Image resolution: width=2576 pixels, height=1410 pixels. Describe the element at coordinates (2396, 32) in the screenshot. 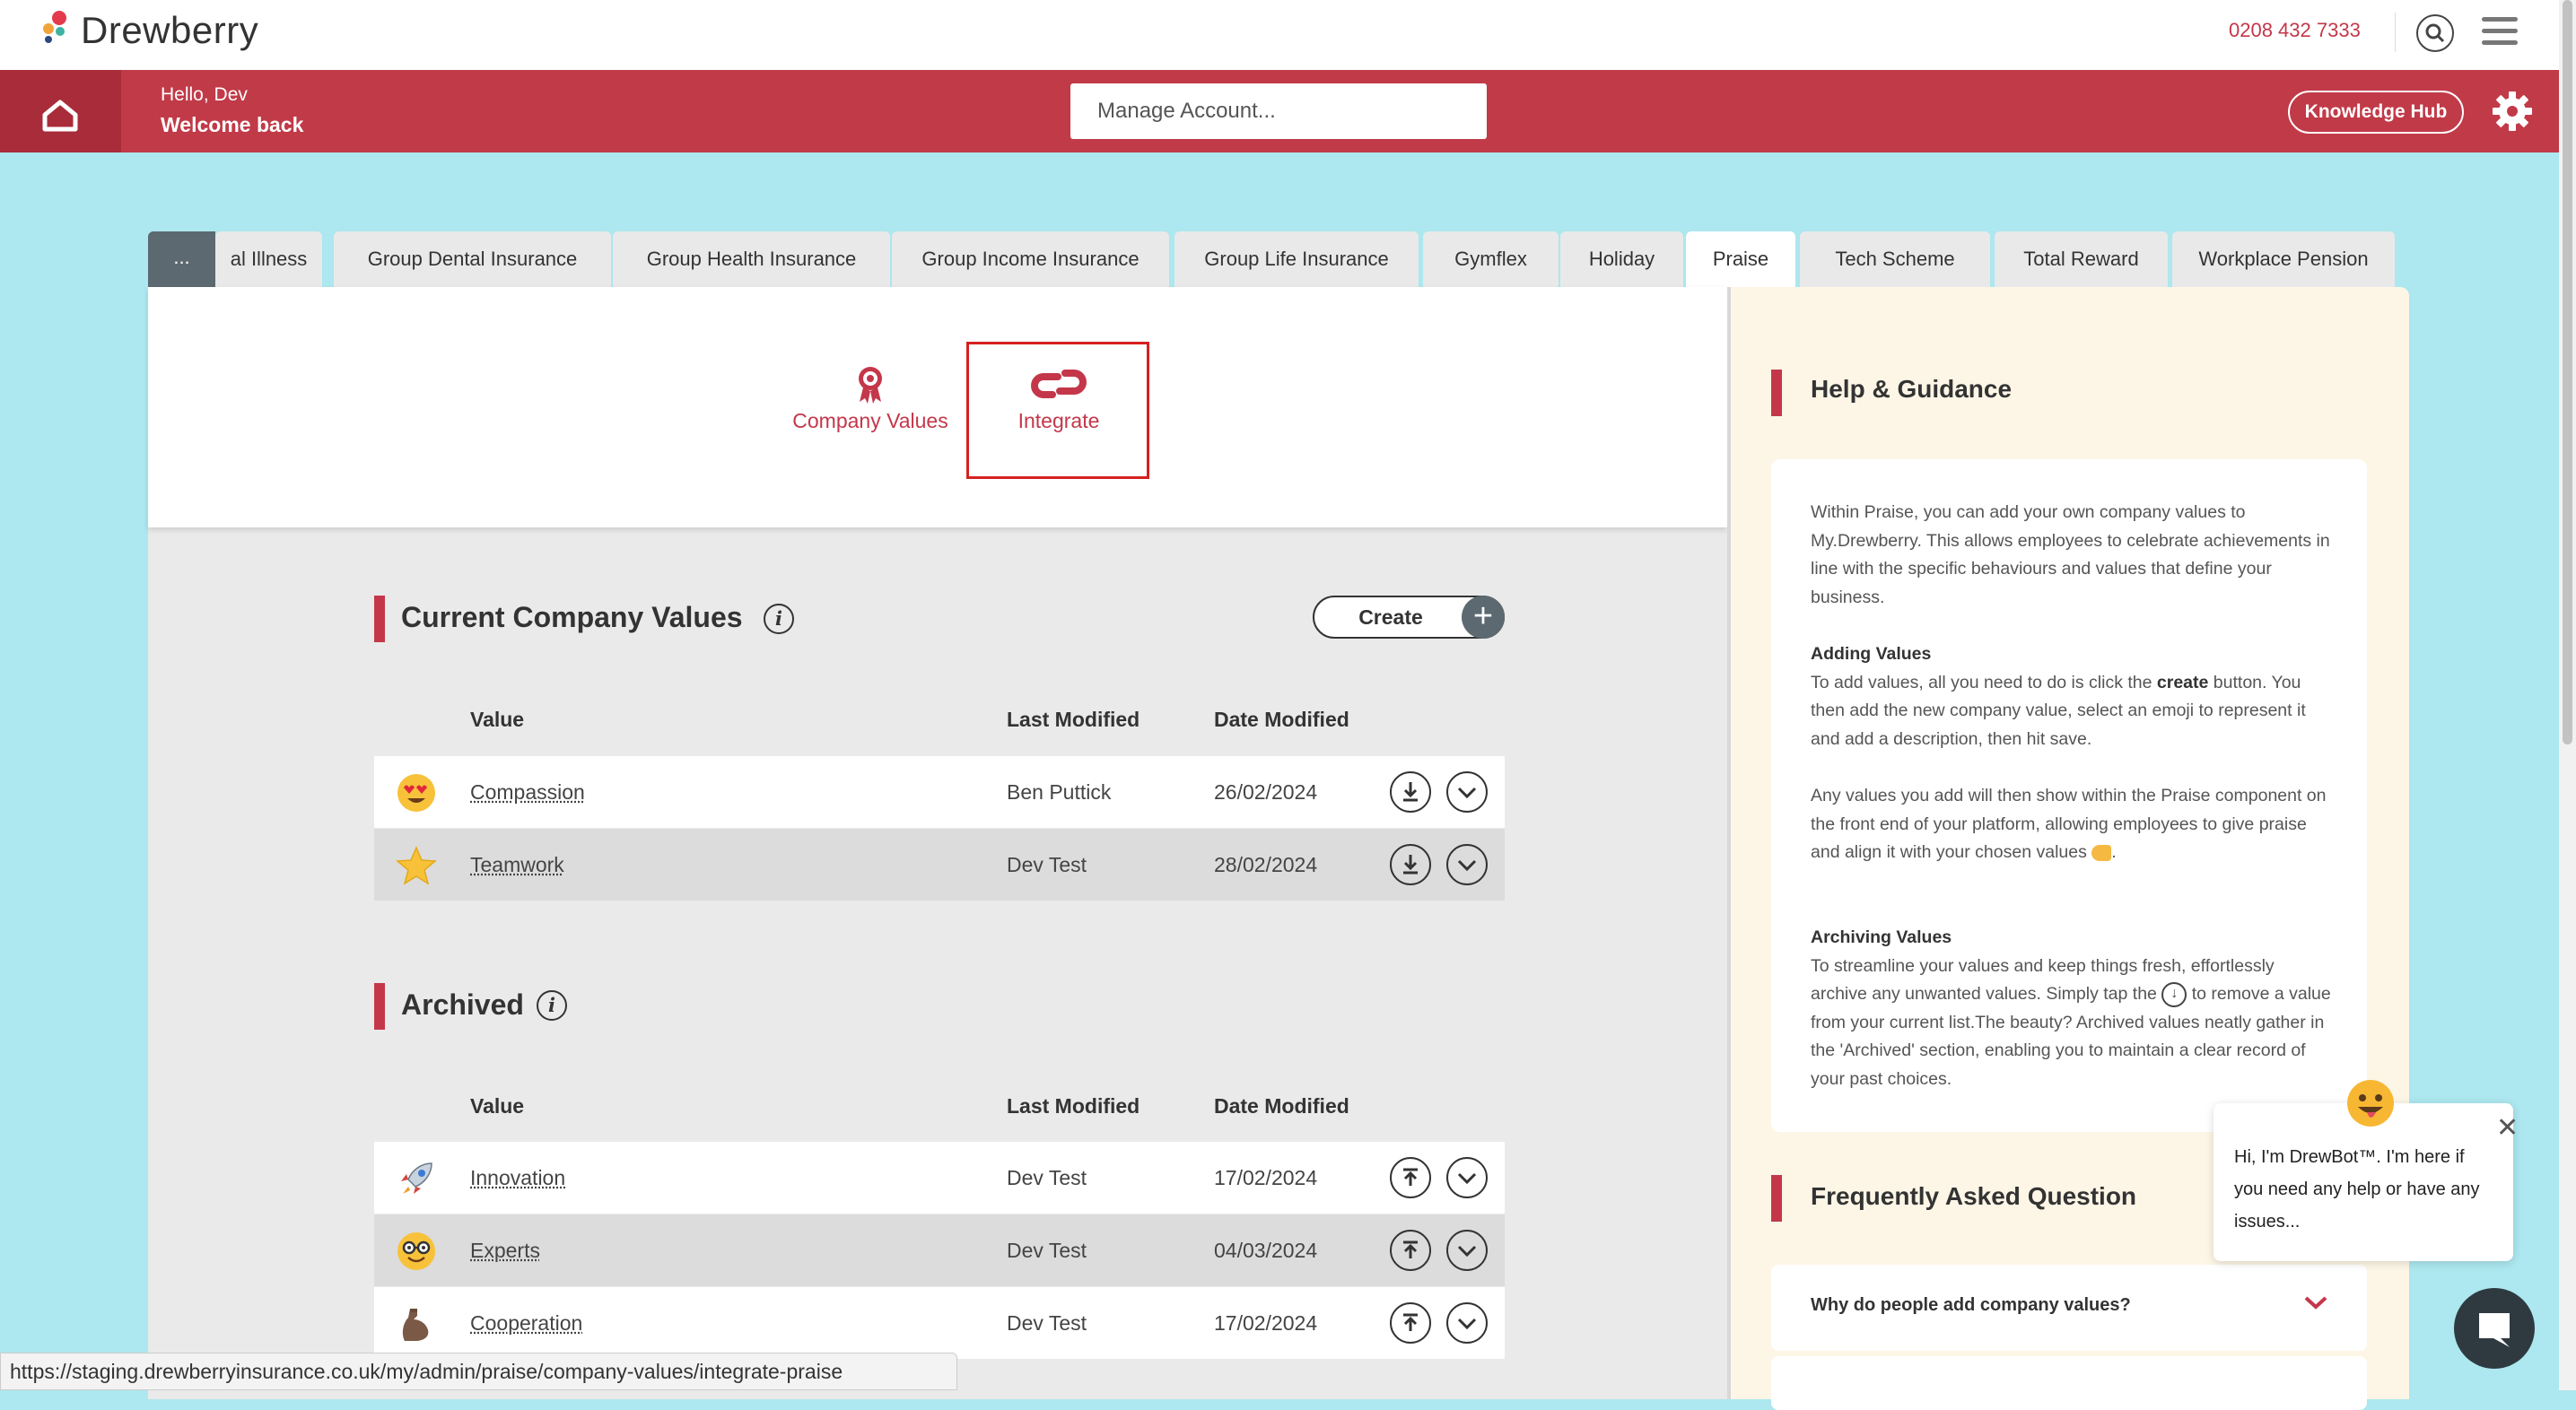

I see `divider` at that location.